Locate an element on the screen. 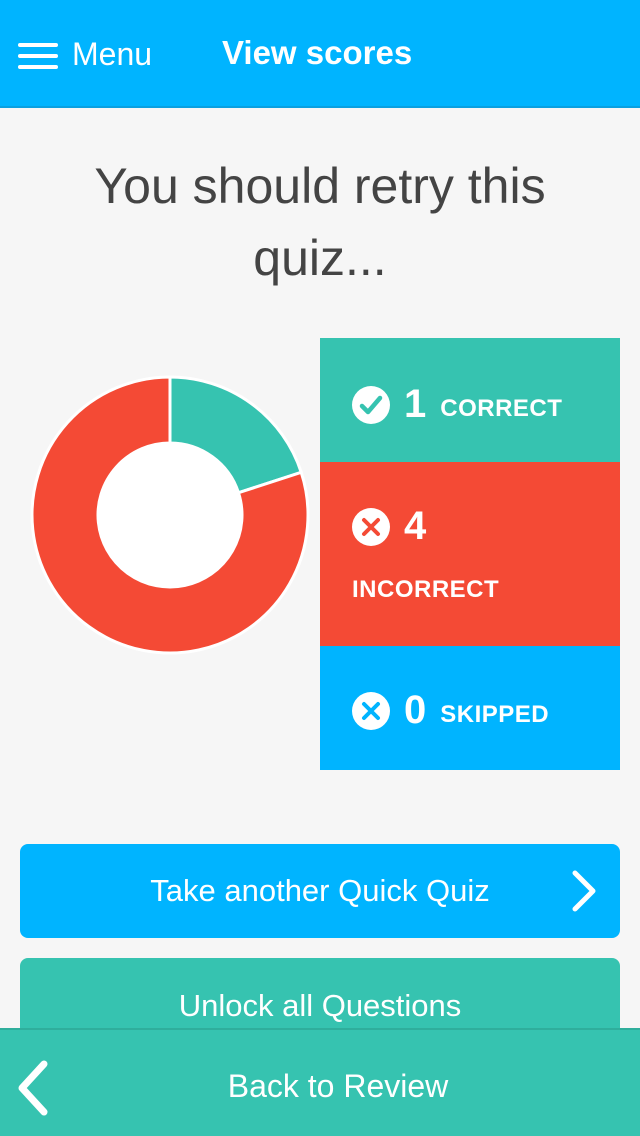  incorrect-count: 4 is located at coordinates (415, 526).